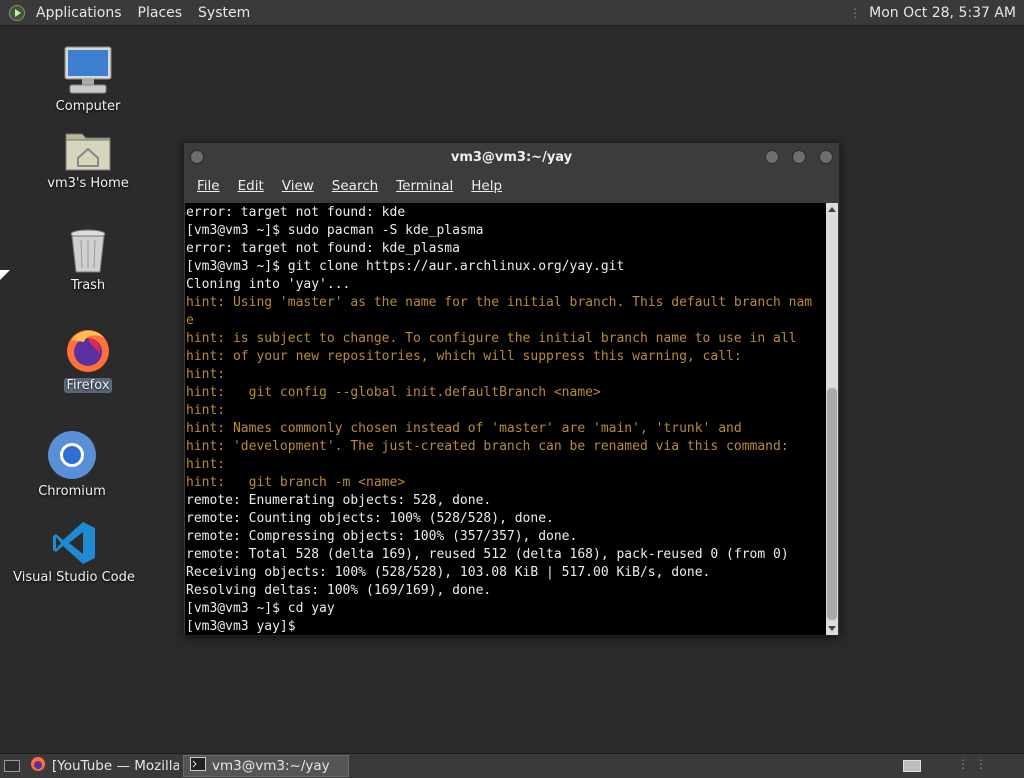 This screenshot has height=778, width=1024. Describe the element at coordinates (79, 13) in the screenshot. I see `applications-menu: Applications` at that location.